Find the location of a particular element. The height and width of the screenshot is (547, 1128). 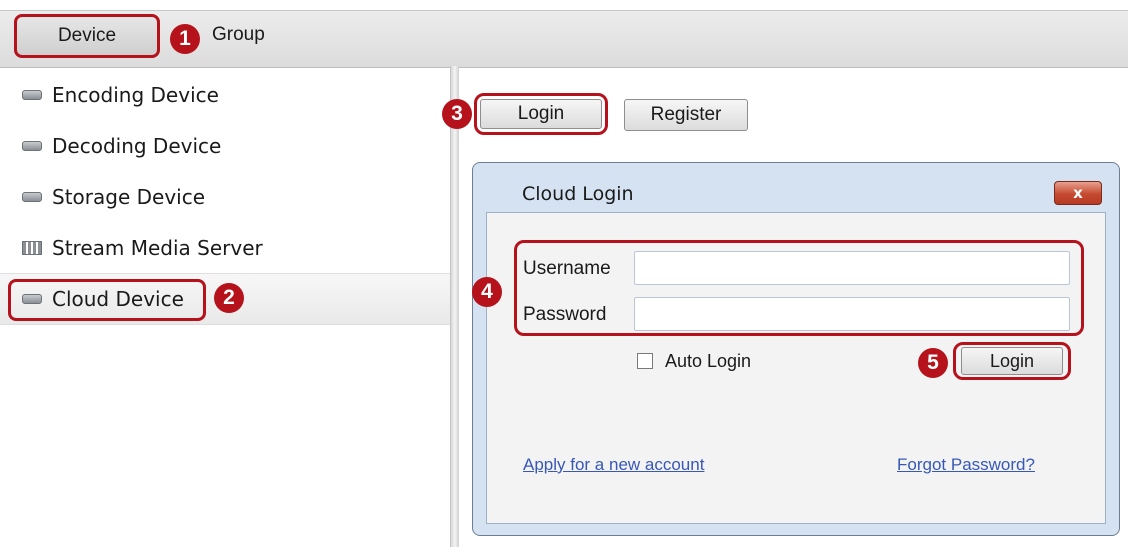

sidebar-item-storage-device: Storage Device is located at coordinates (113, 197).